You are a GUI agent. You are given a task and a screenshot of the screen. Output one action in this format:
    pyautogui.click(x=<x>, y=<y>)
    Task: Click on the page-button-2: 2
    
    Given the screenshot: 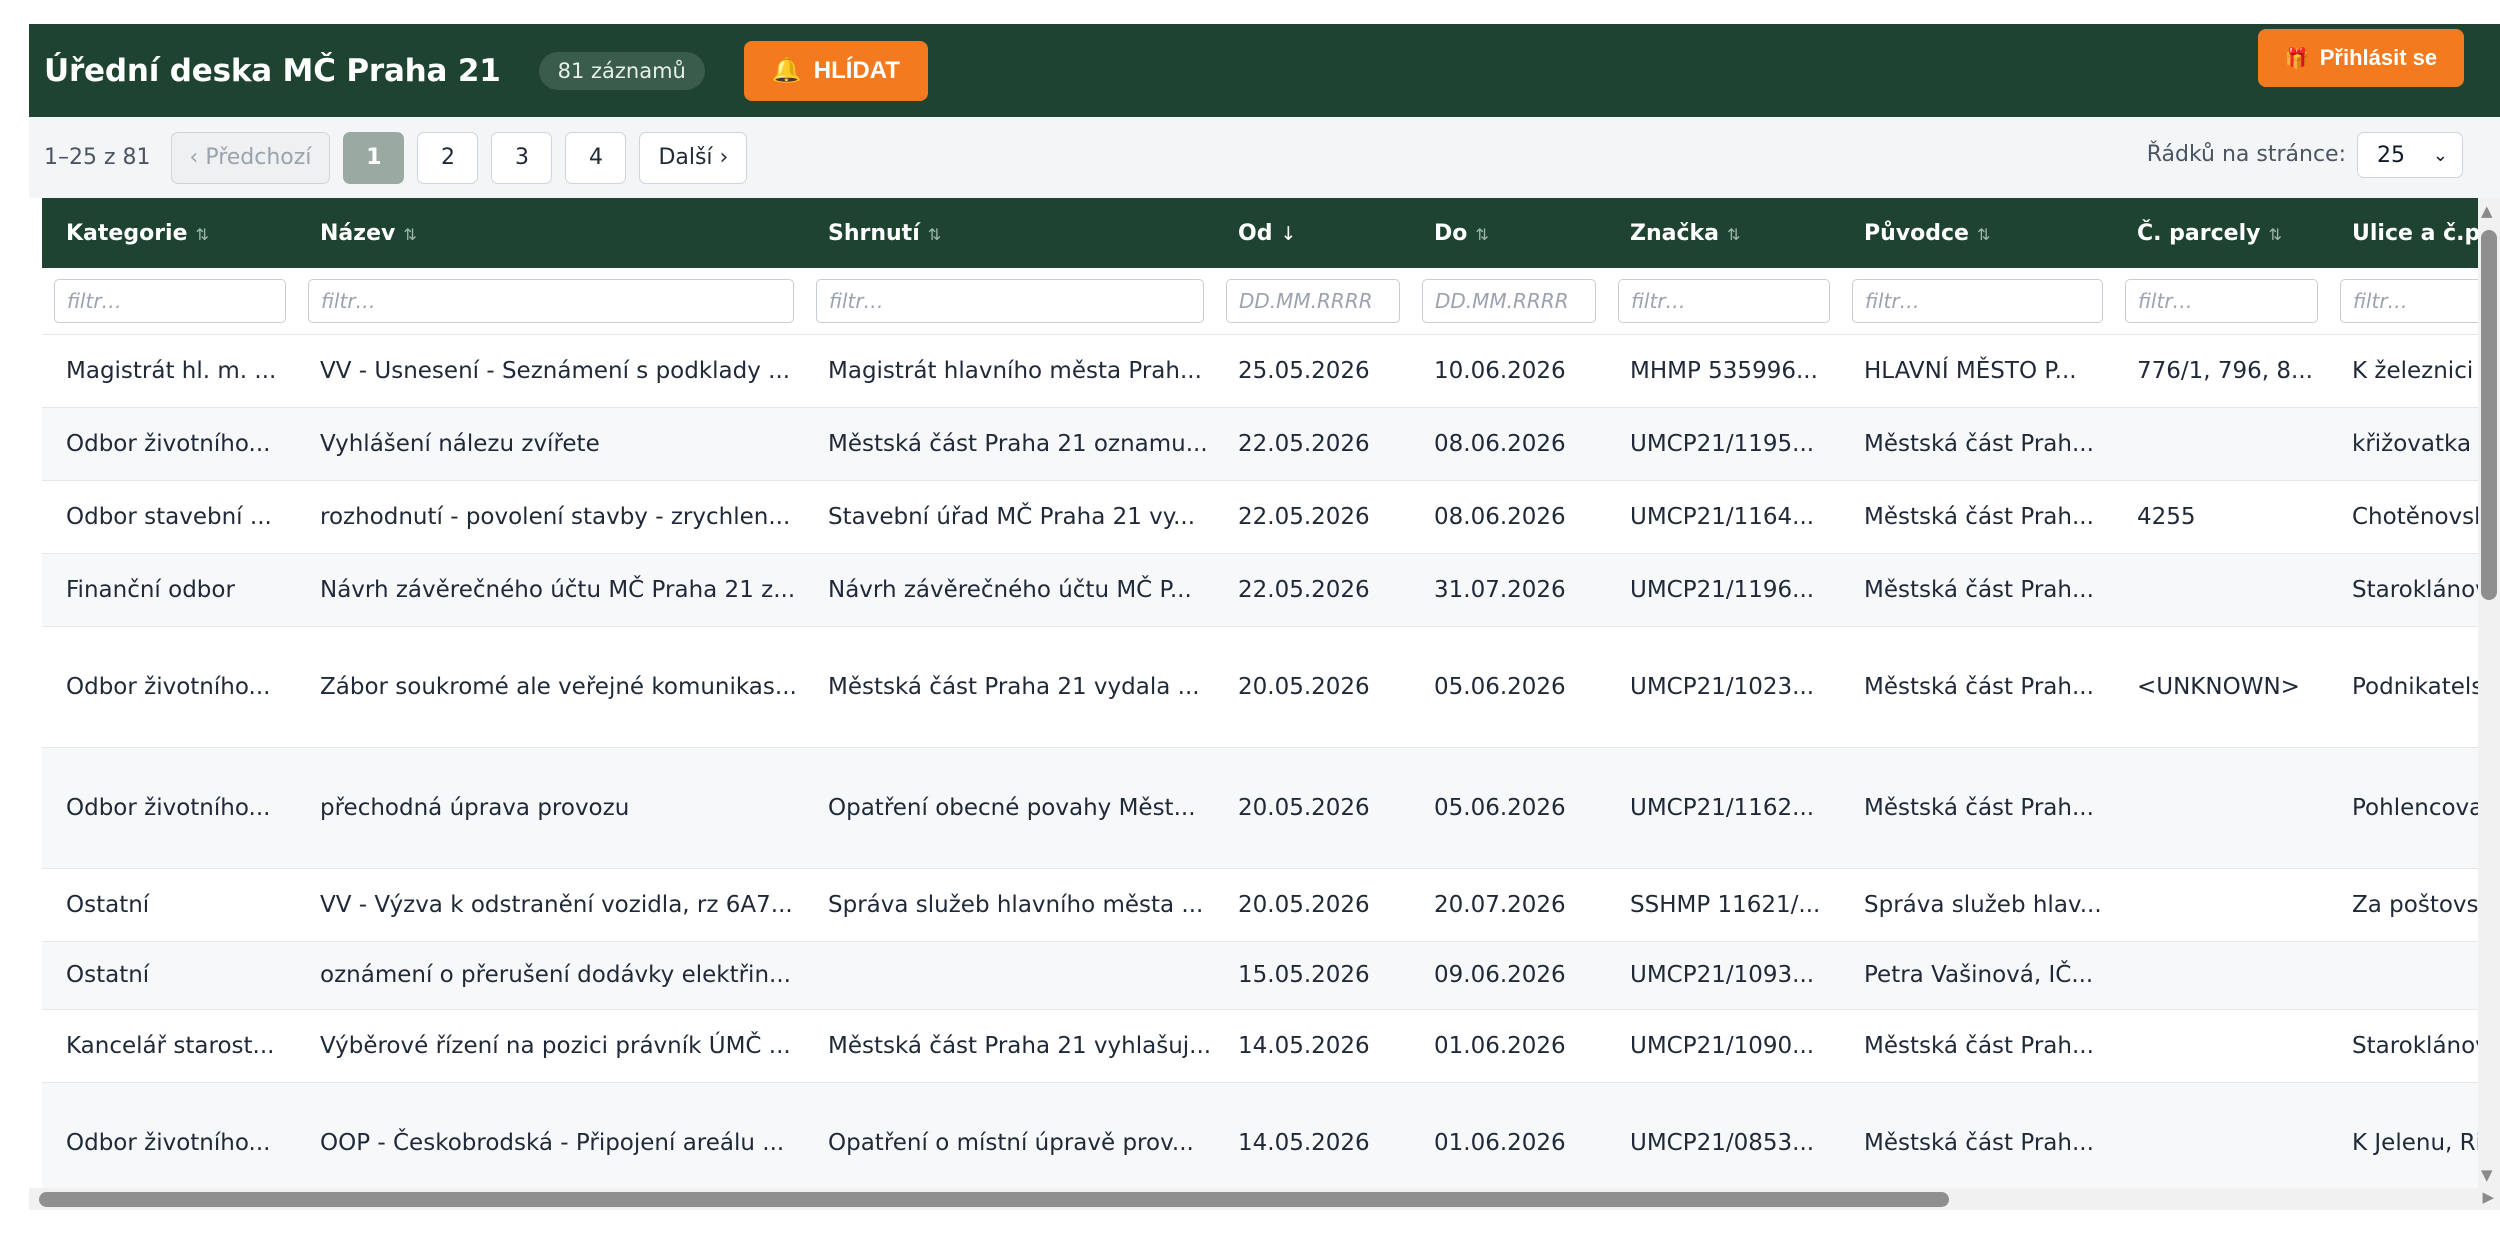 What is the action you would take?
    pyautogui.click(x=448, y=157)
    